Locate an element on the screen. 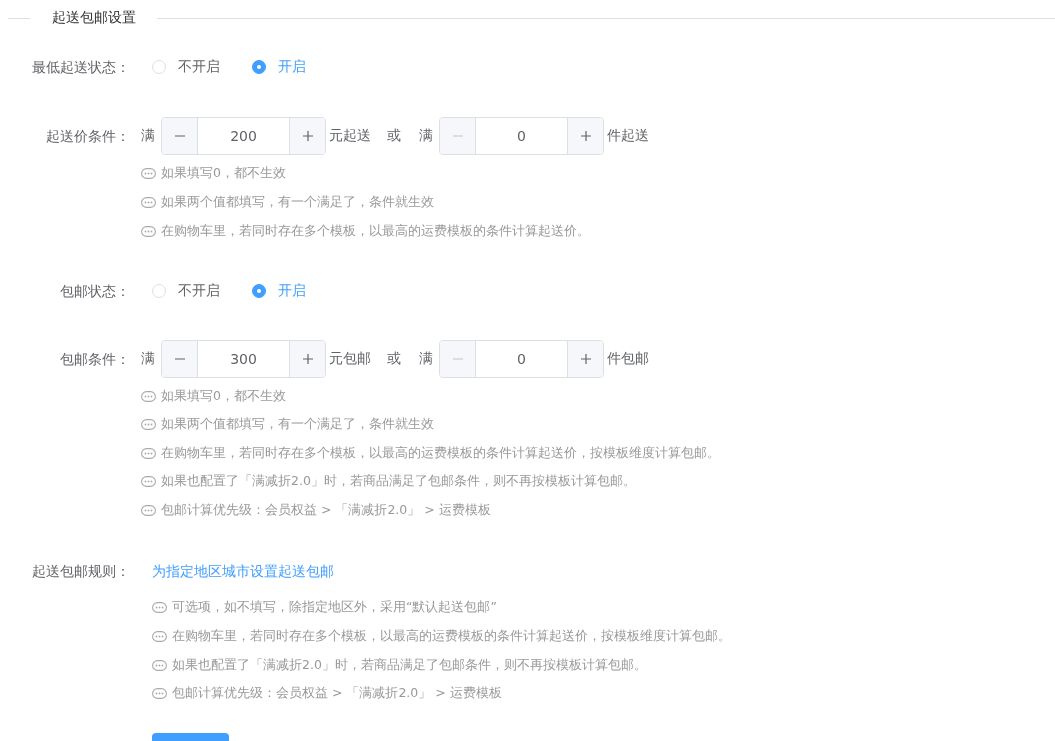 This screenshot has height=741, width=1055. number-stepper: 200 is located at coordinates (243, 136).